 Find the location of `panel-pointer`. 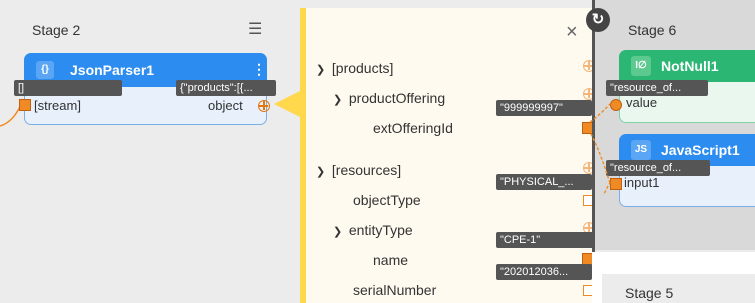

panel-pointer is located at coordinates (288, 104).